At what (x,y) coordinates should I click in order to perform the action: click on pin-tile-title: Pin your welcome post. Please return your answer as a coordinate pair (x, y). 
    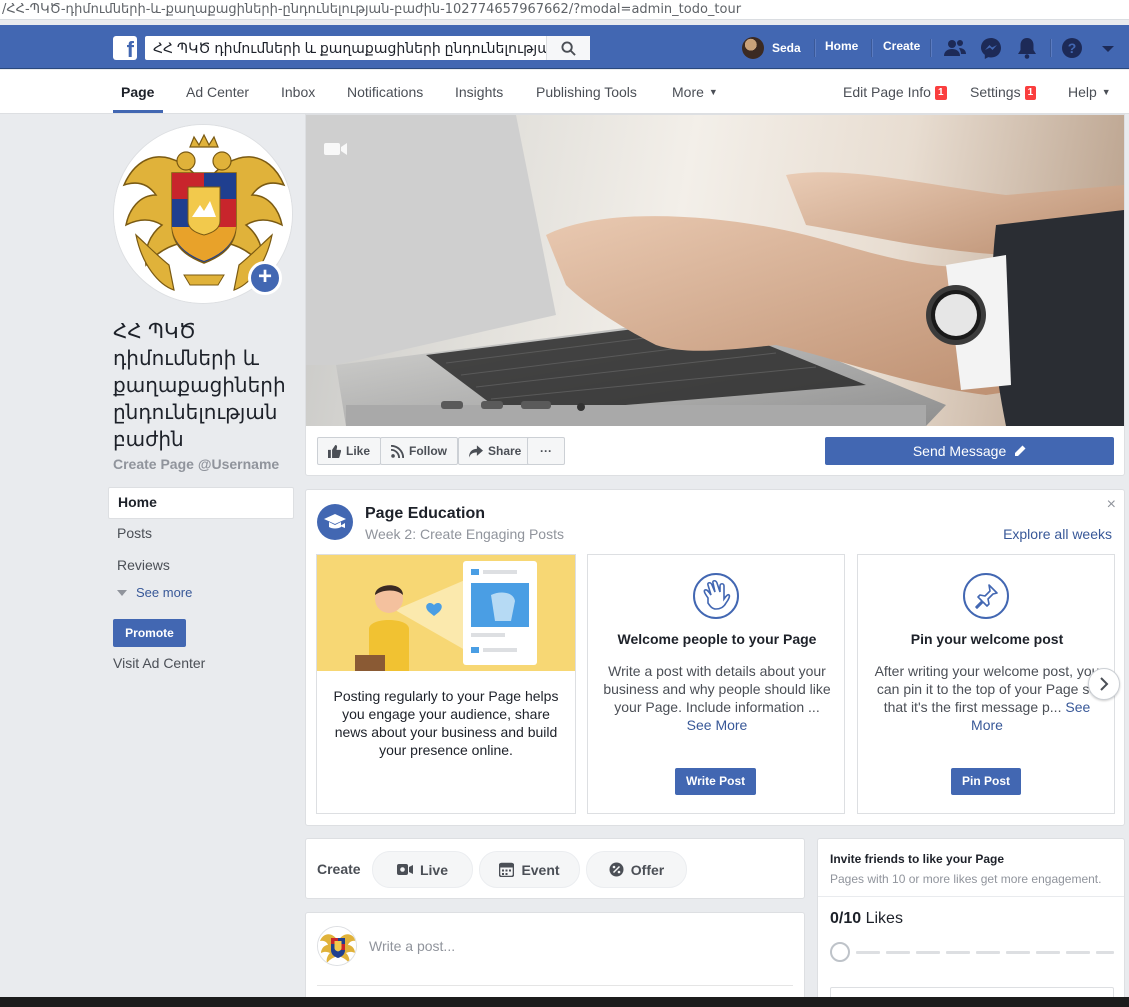
    Looking at the image, I should click on (987, 639).